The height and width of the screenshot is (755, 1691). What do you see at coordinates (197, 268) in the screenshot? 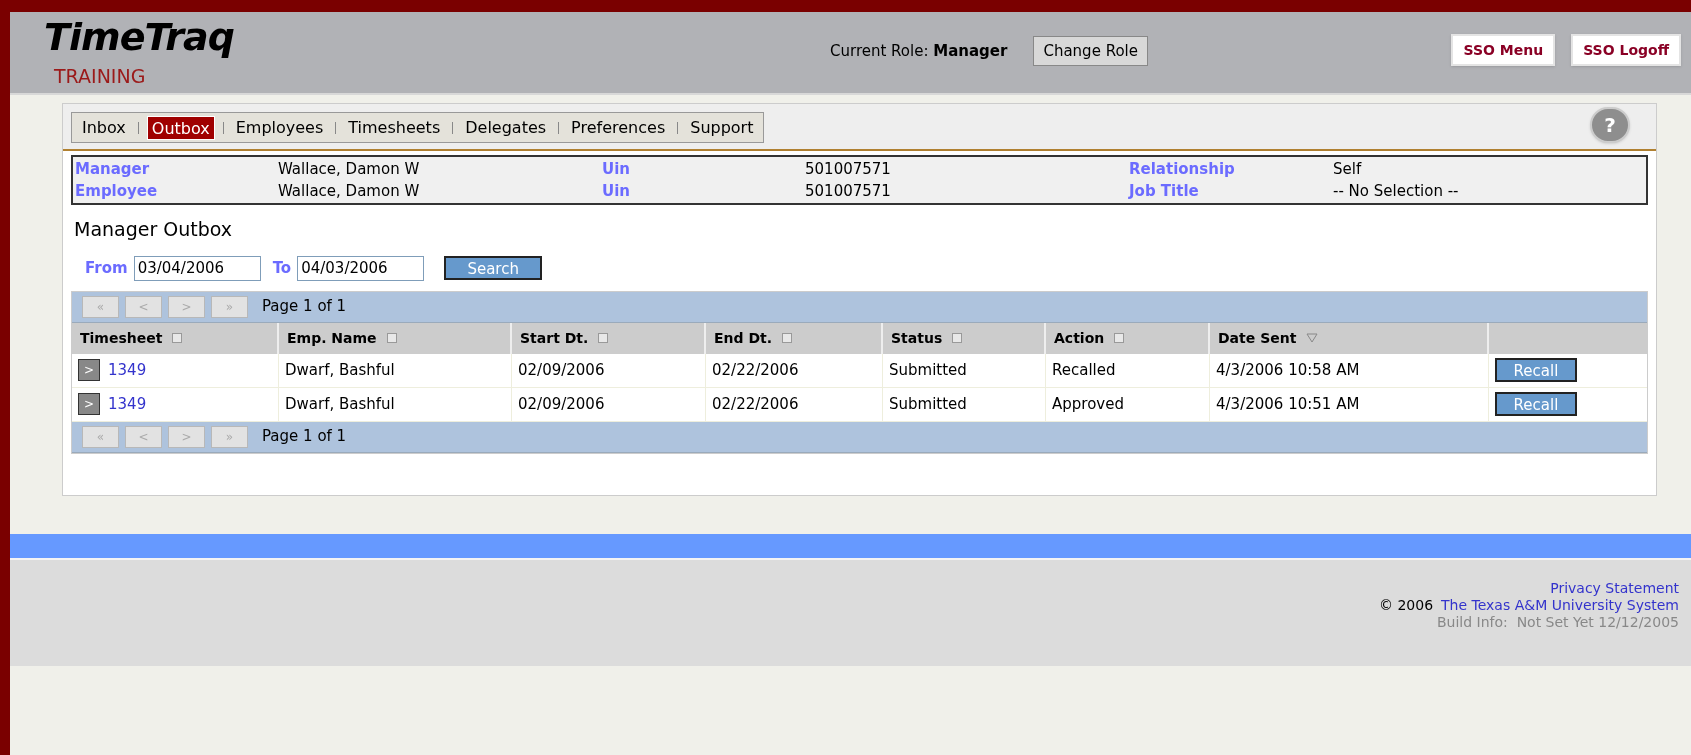
I see `from-date-field: 03/04/2006` at bounding box center [197, 268].